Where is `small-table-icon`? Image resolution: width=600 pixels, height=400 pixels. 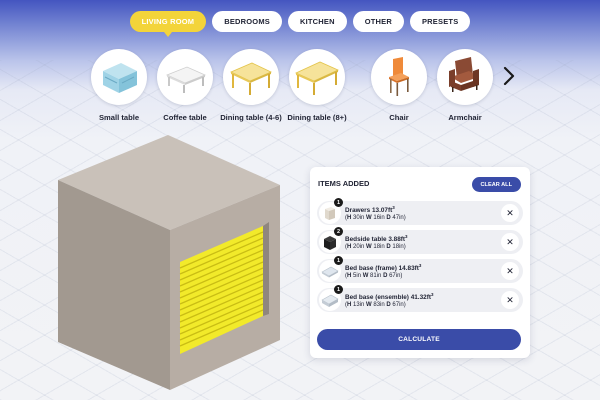 small-table-icon is located at coordinates (120, 78).